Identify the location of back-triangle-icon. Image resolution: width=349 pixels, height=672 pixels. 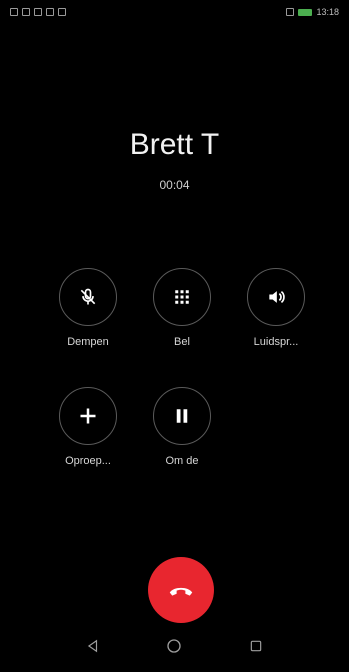
(92, 646).